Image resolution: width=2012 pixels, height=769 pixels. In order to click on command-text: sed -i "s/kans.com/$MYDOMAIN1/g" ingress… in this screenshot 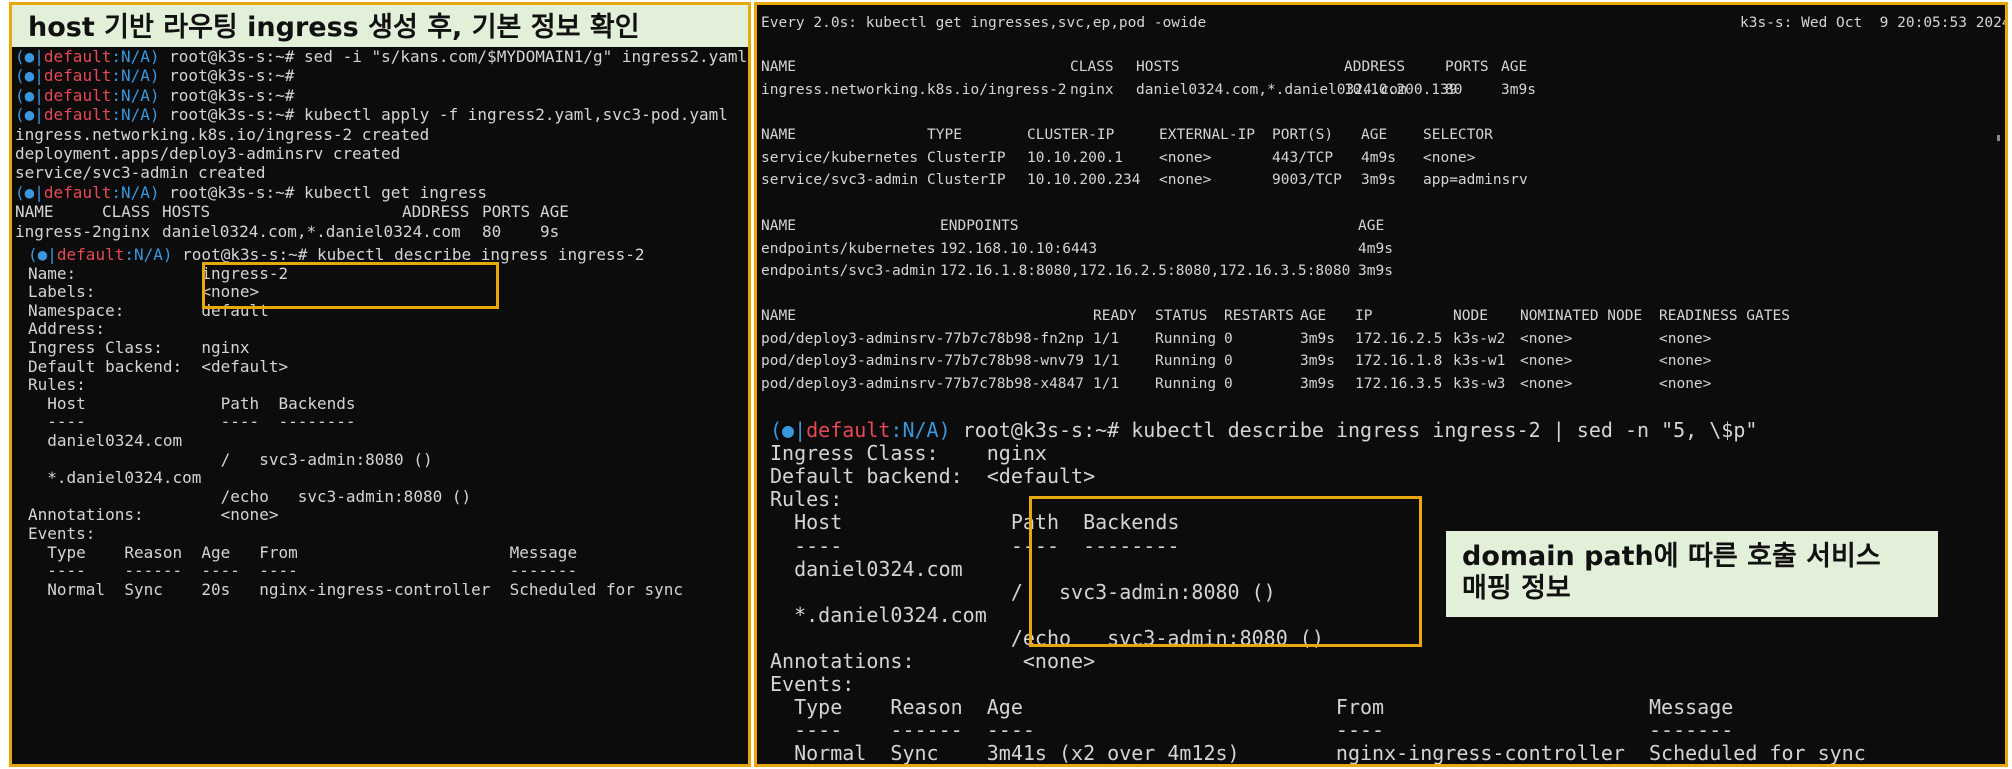, I will do `click(526, 56)`.